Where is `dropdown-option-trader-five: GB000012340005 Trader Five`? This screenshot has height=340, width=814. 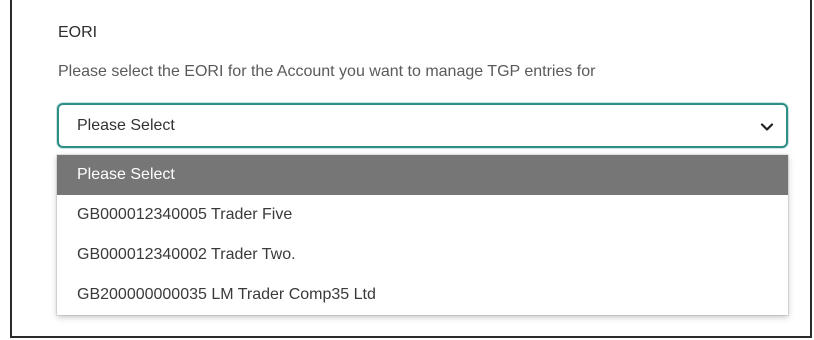
dropdown-option-trader-five: GB000012340005 Trader Five is located at coordinates (422, 215).